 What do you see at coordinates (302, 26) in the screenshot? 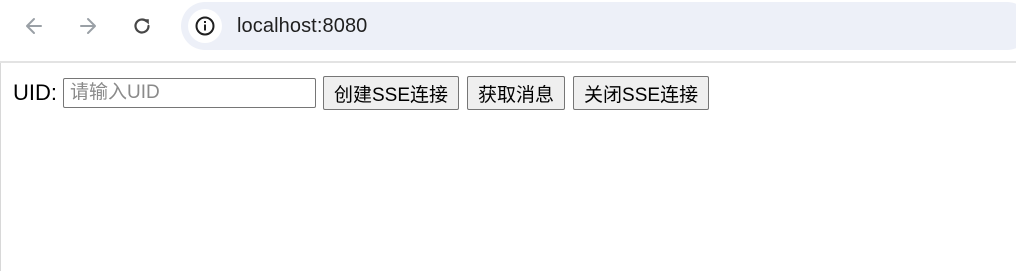
I see `url-text: localhost:8080` at bounding box center [302, 26].